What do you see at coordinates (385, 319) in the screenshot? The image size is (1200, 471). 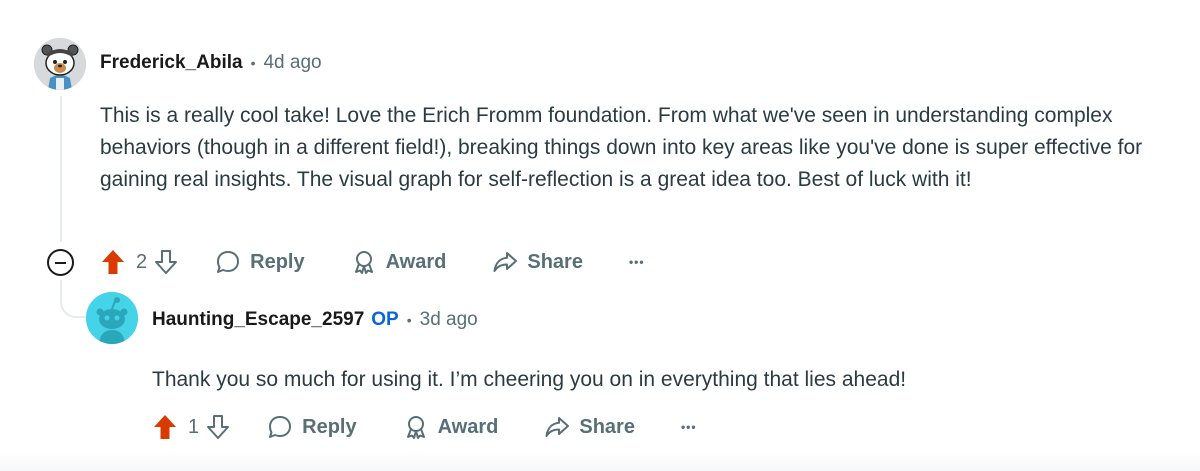 I see `op-badge: OP` at bounding box center [385, 319].